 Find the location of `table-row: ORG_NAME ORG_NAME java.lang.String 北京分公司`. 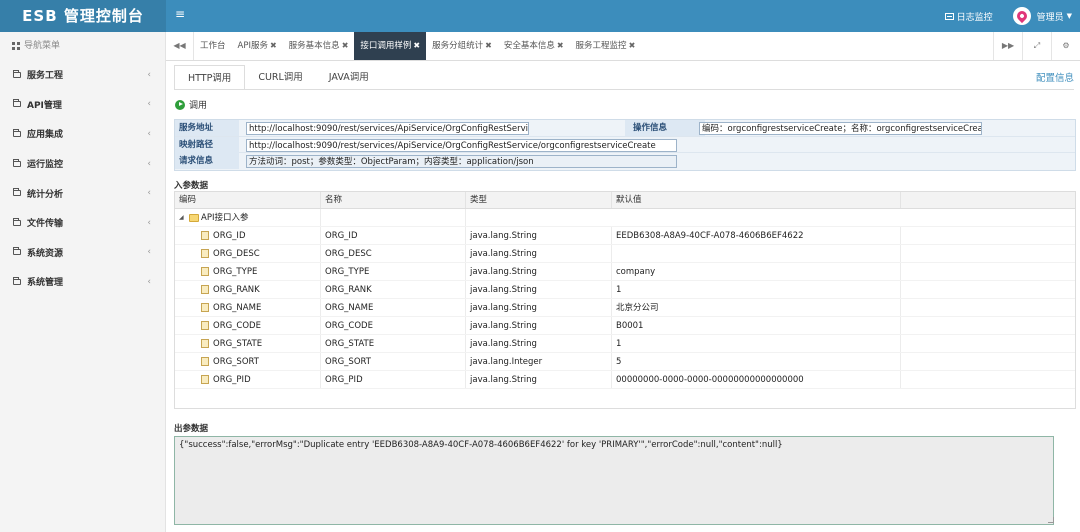

table-row: ORG_NAME ORG_NAME java.lang.String 北京分公司 is located at coordinates (625, 308).